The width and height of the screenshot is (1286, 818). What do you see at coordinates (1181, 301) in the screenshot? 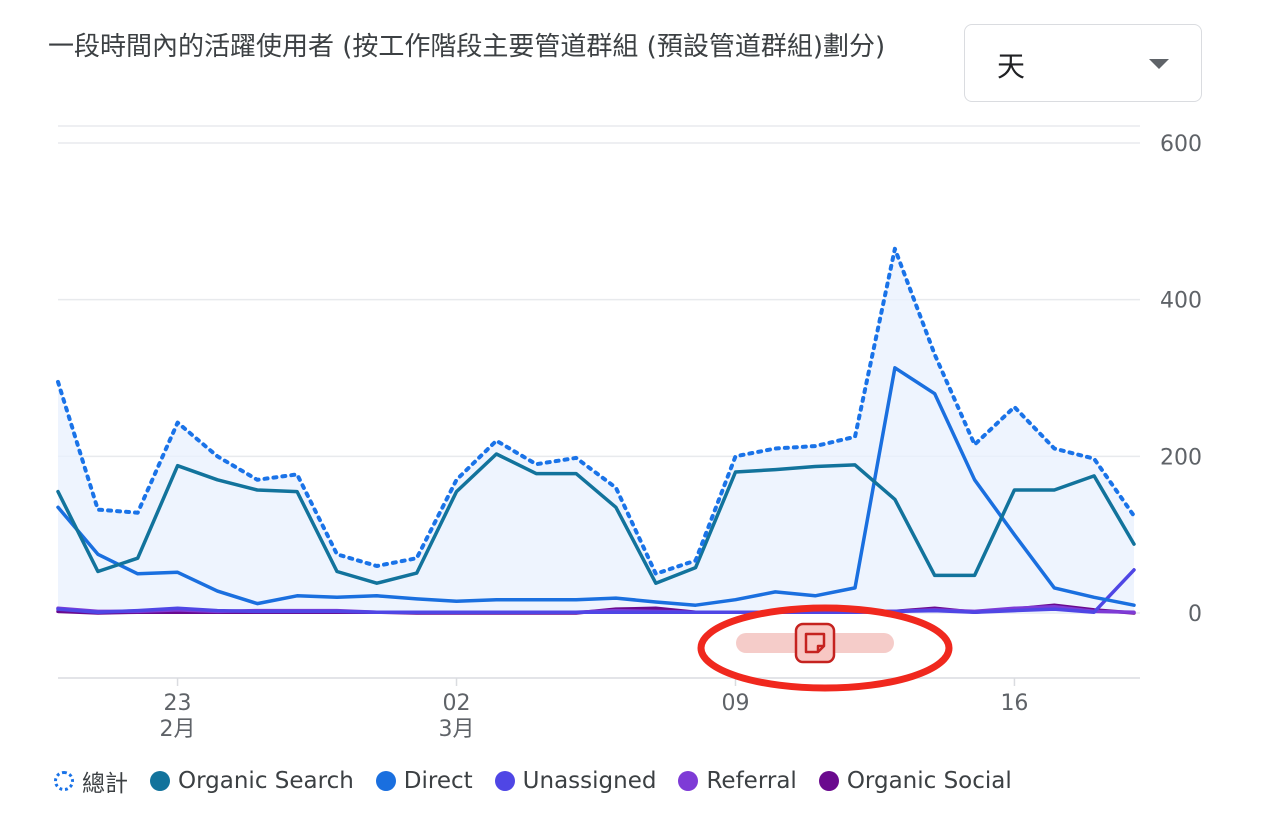
I see `y-tick-label: 400` at bounding box center [1181, 301].